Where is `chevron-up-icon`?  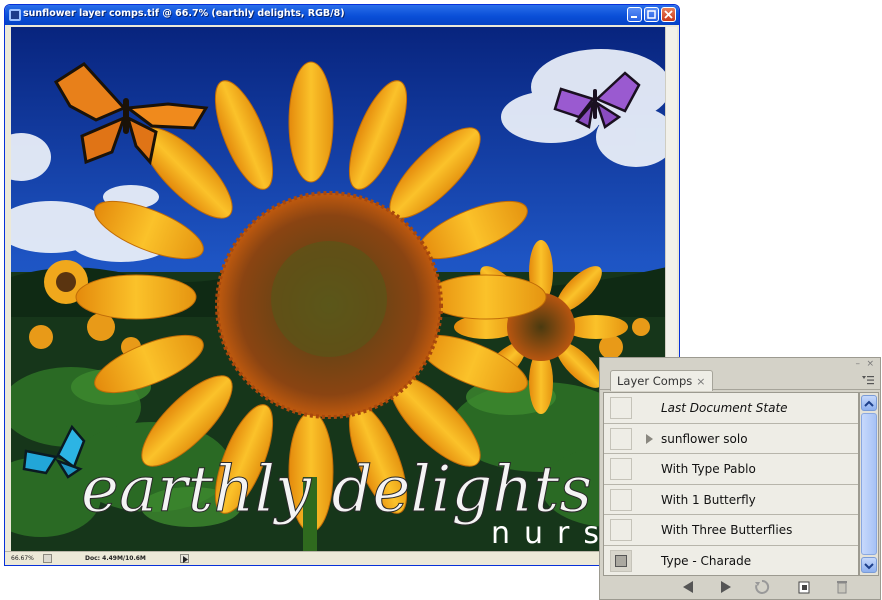
chevron-up-icon is located at coordinates (869, 403).